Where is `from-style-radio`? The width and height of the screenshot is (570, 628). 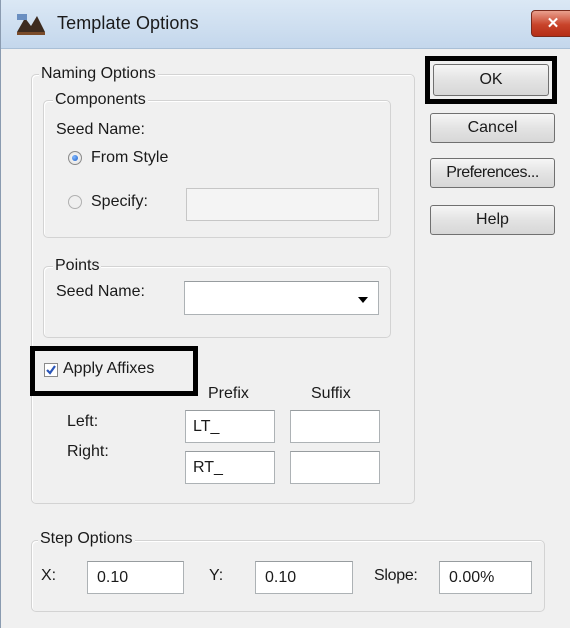
from-style-radio is located at coordinates (75, 158).